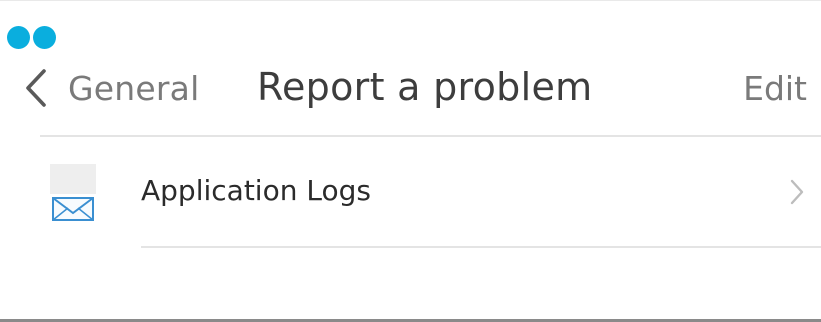 This screenshot has width=821, height=322. Describe the element at coordinates (425, 87) in the screenshot. I see `page-title: Report a problem` at that location.